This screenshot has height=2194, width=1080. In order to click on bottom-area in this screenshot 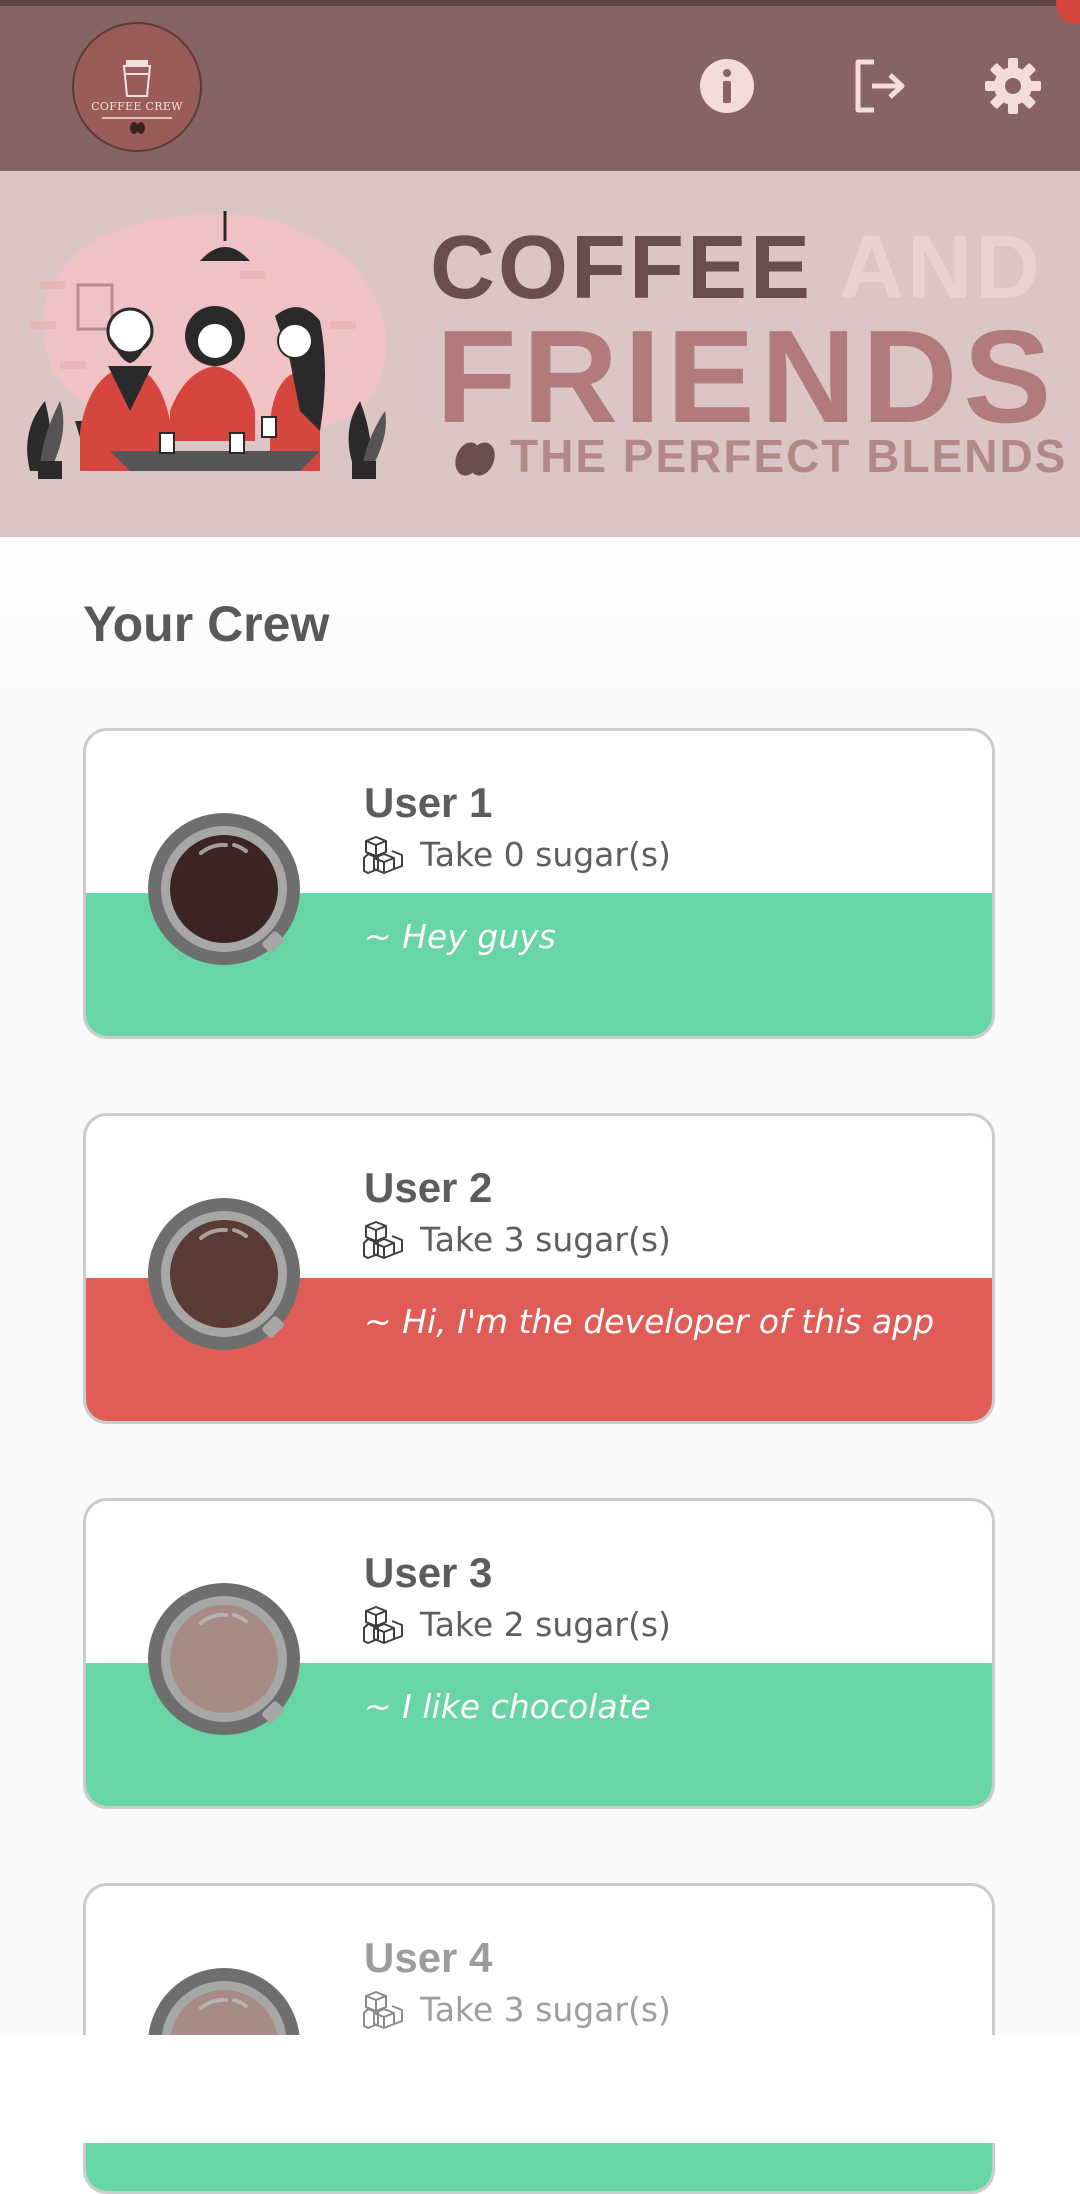, I will do `click(540, 2089)`.